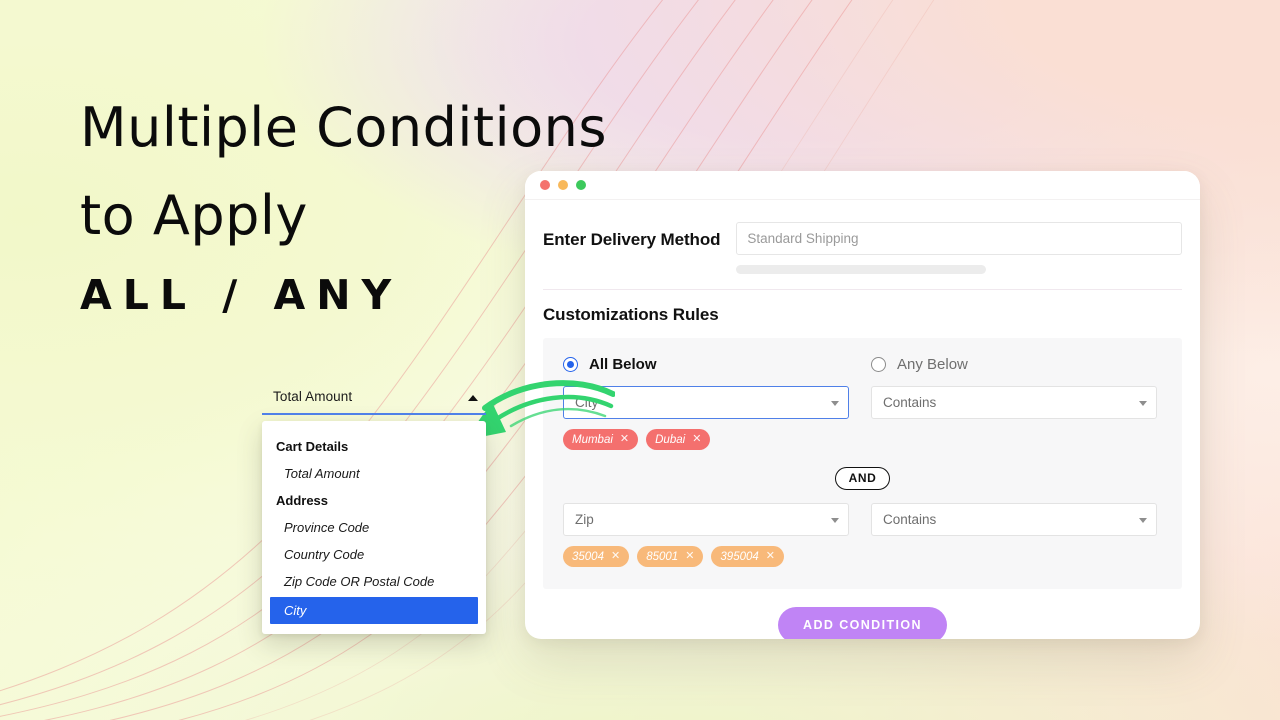 This screenshot has height=720, width=1280. I want to click on and-badge: AND, so click(862, 478).